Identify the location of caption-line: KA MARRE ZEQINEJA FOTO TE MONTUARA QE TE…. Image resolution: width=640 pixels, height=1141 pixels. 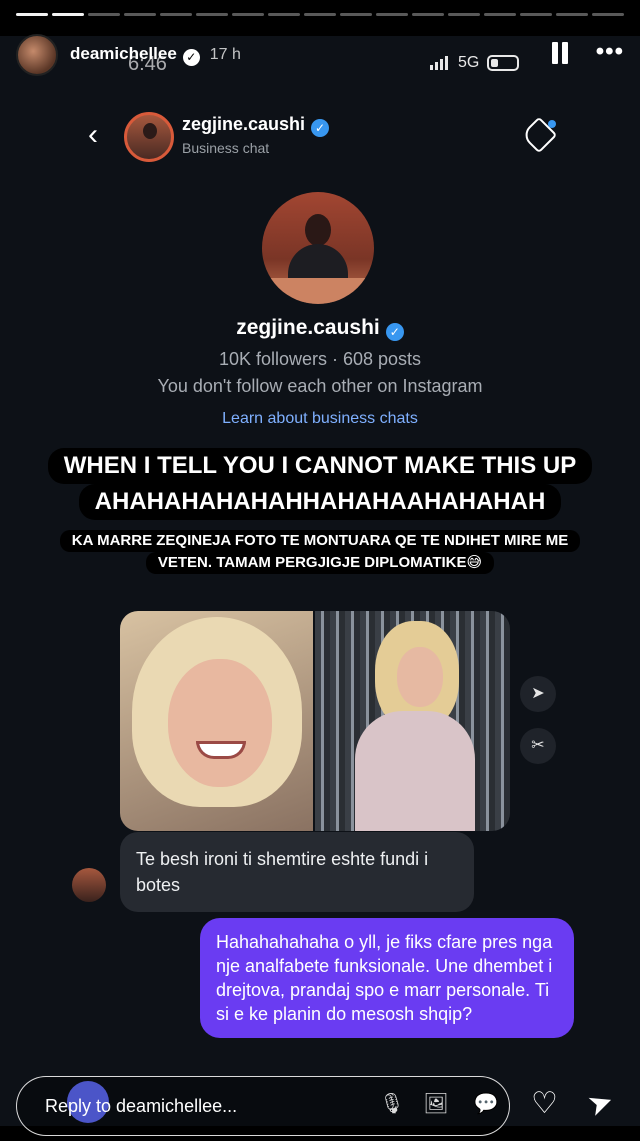
(320, 541).